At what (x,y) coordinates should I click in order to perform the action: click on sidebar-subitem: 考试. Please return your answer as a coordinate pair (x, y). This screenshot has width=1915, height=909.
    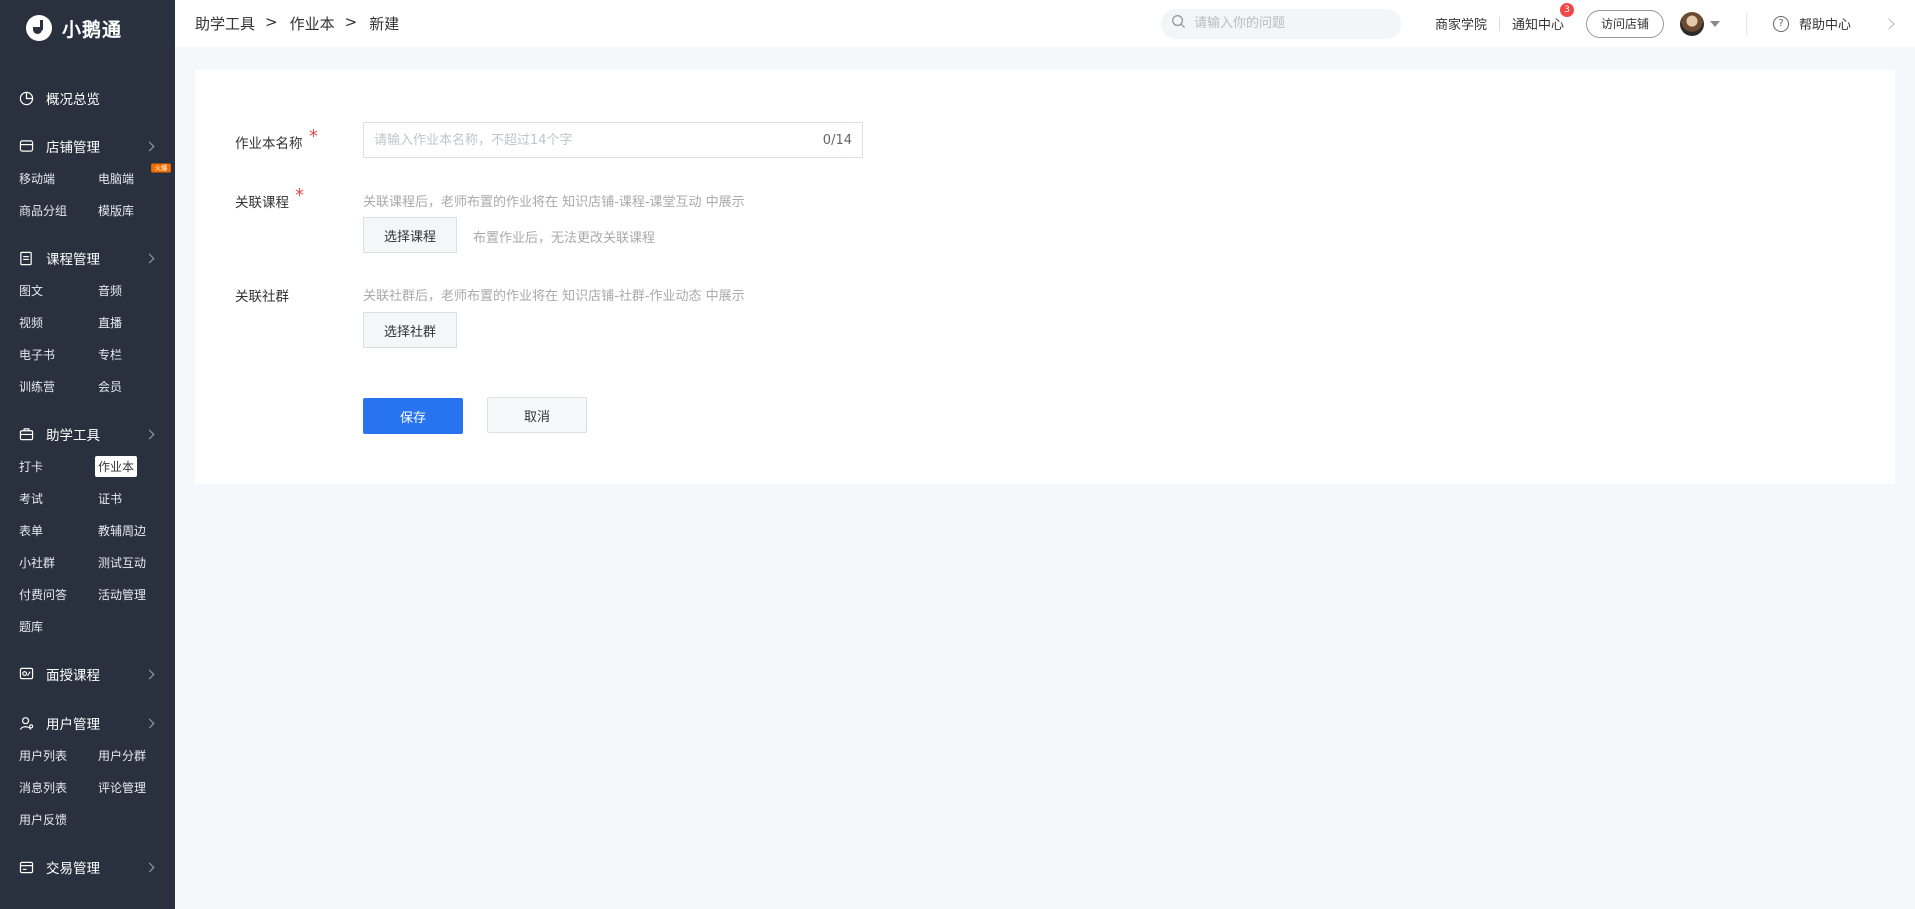
    Looking at the image, I should click on (58, 498).